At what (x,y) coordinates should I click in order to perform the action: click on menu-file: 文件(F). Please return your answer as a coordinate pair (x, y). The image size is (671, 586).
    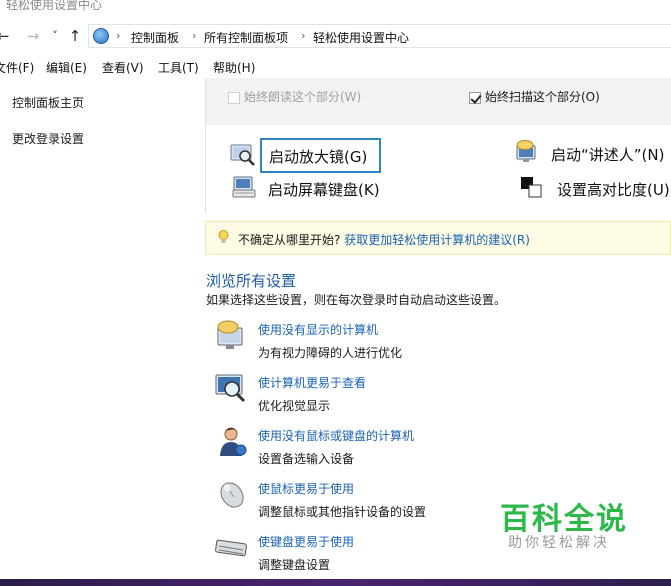
    Looking at the image, I should click on (17, 67).